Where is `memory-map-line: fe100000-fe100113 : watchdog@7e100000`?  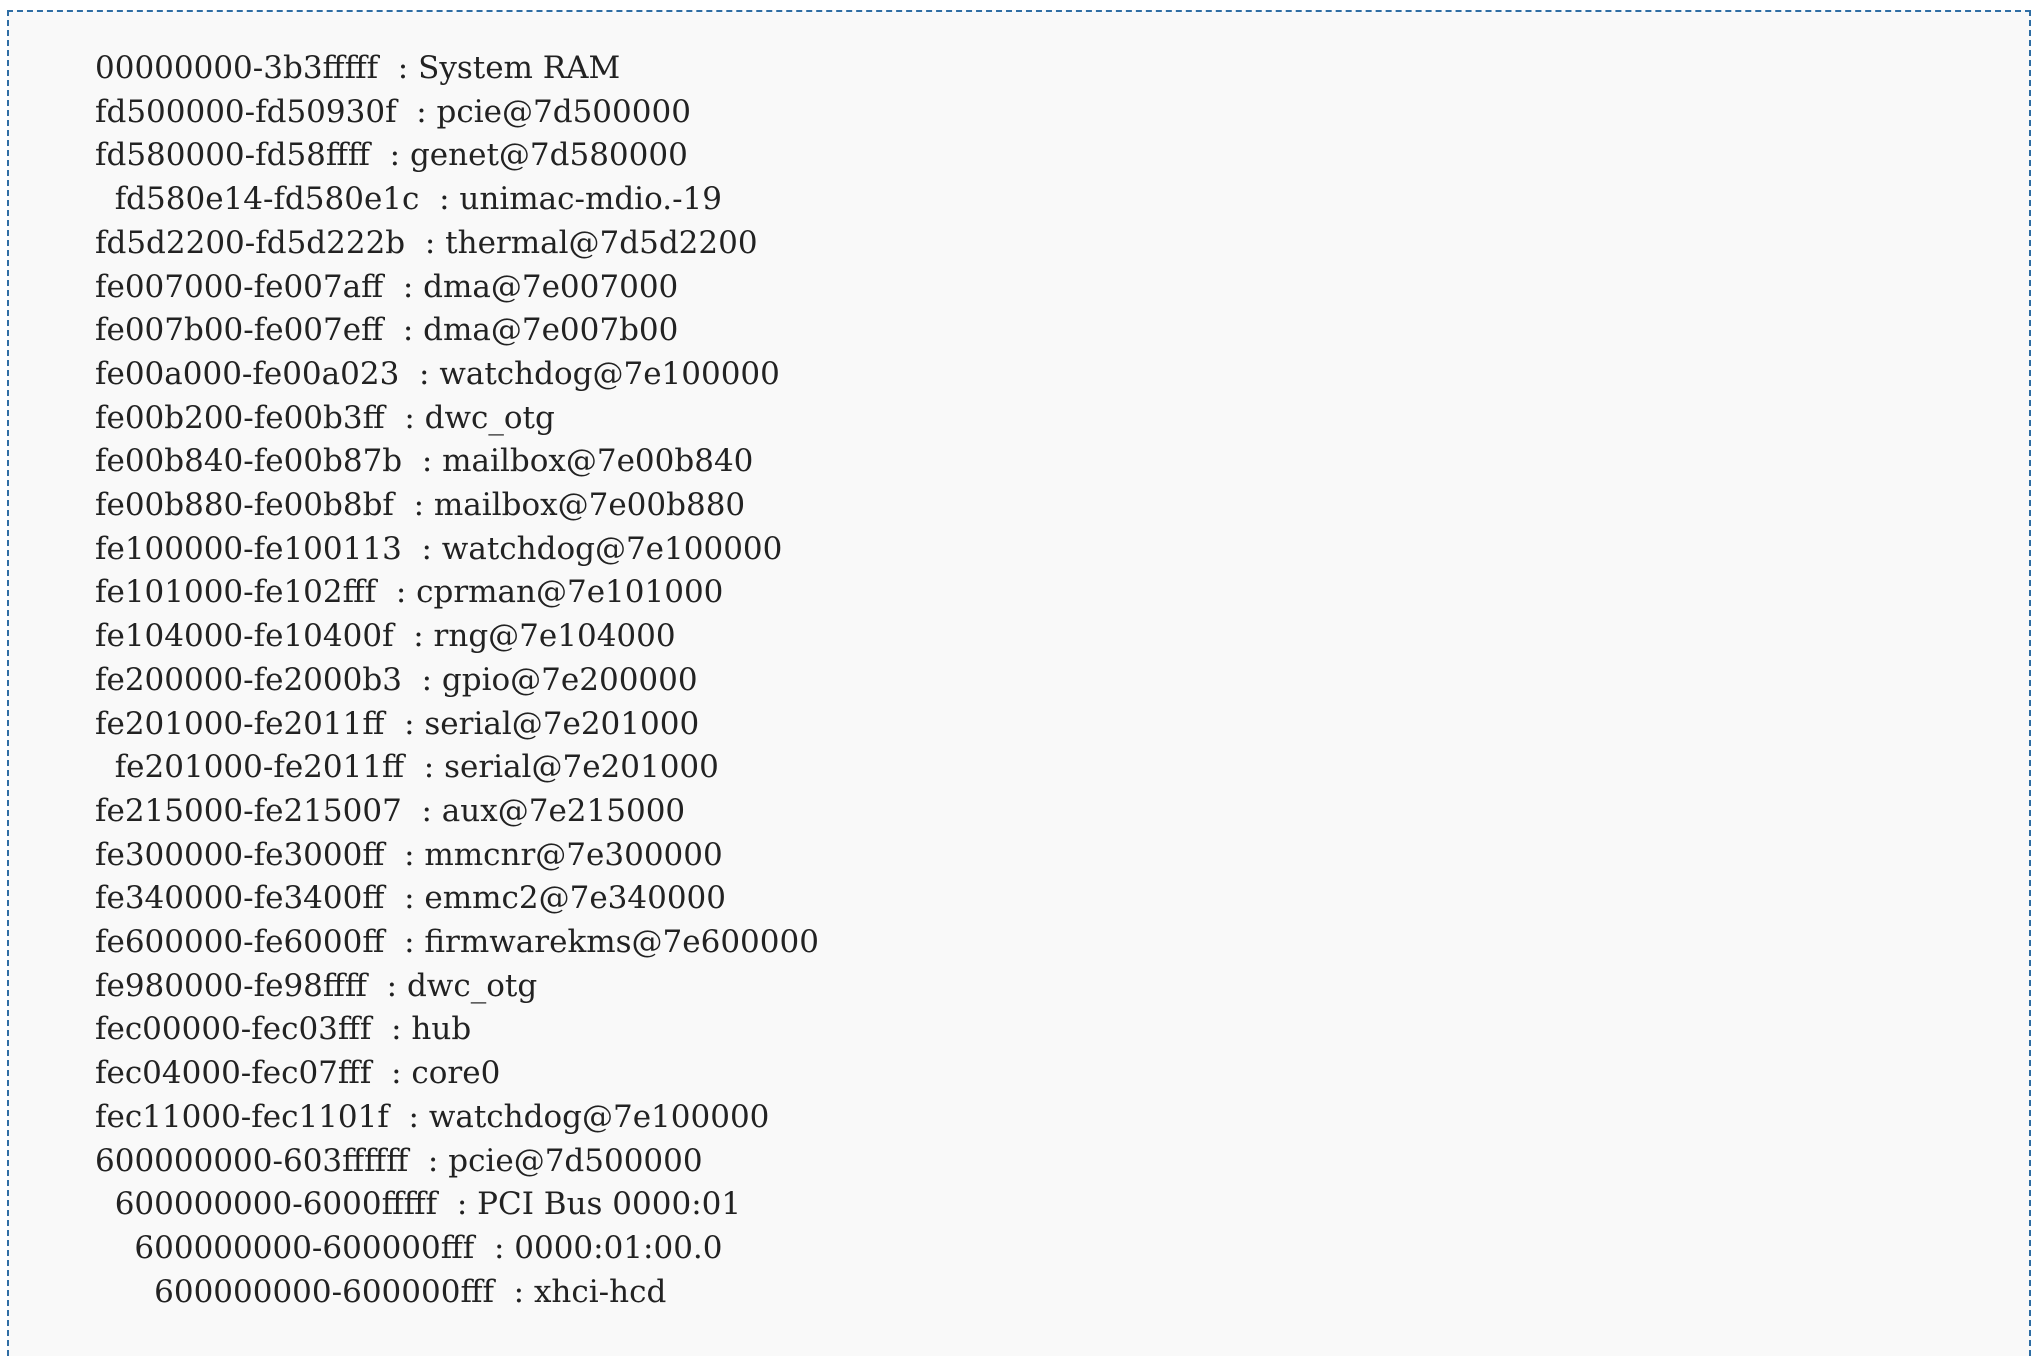 memory-map-line: fe100000-fe100113 : watchdog@7e100000 is located at coordinates (439, 548).